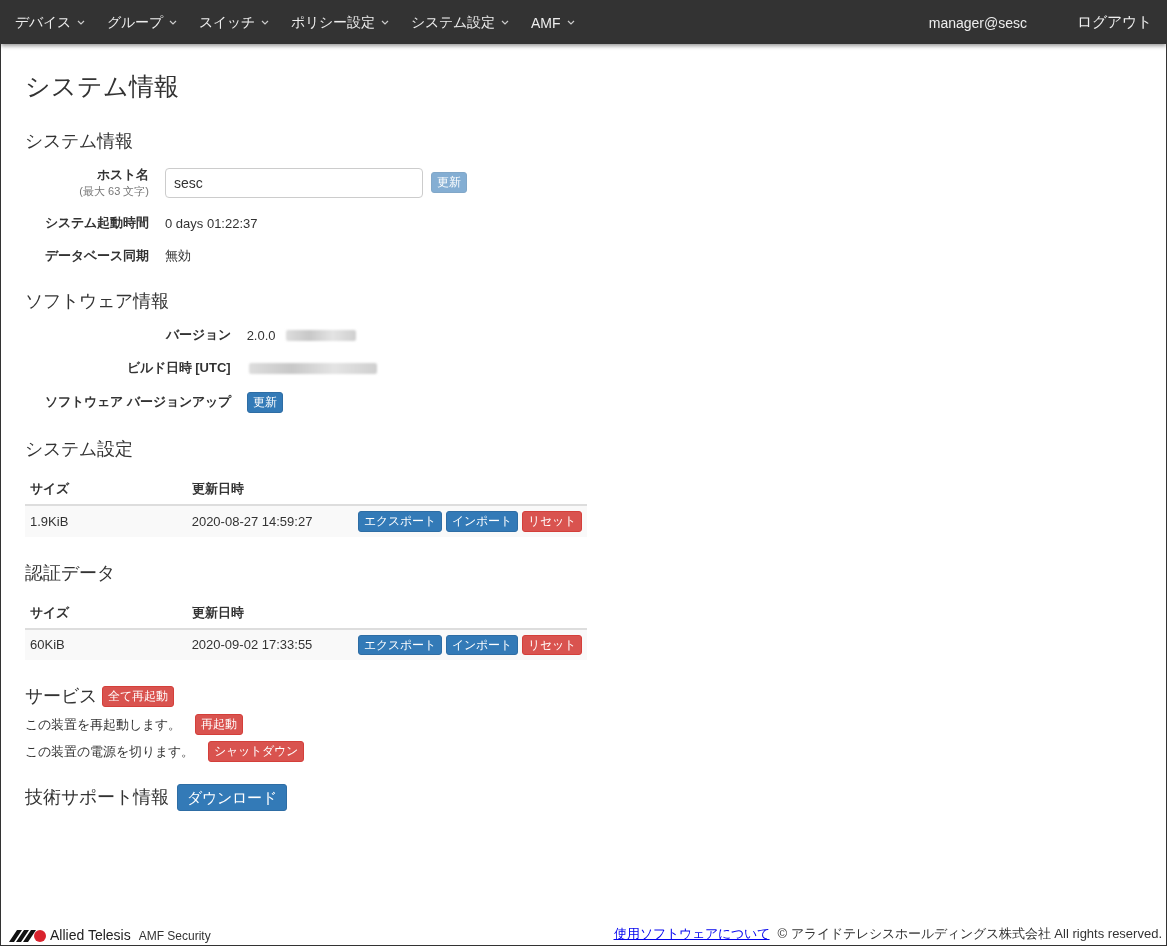 This screenshot has width=1167, height=946. Describe the element at coordinates (97, 256) in the screenshot. I see `field-label: データベース同期` at that location.